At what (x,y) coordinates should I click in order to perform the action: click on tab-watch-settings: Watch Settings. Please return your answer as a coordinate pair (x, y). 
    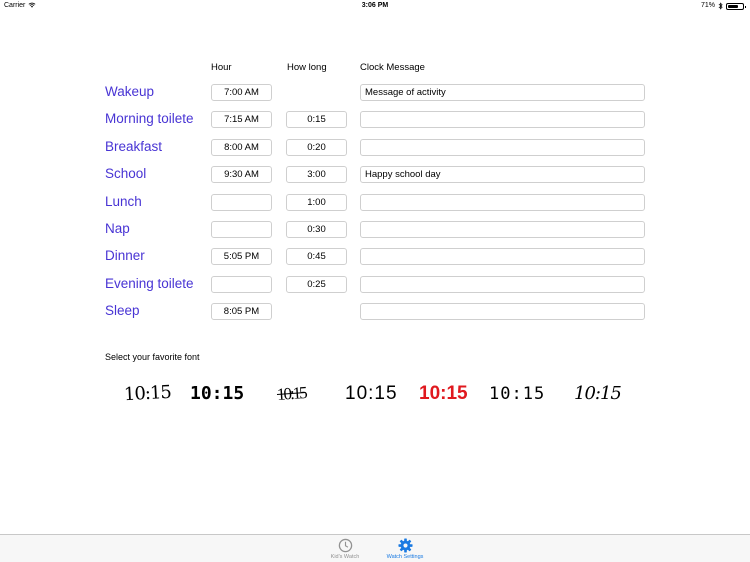
    Looking at the image, I should click on (405, 549).